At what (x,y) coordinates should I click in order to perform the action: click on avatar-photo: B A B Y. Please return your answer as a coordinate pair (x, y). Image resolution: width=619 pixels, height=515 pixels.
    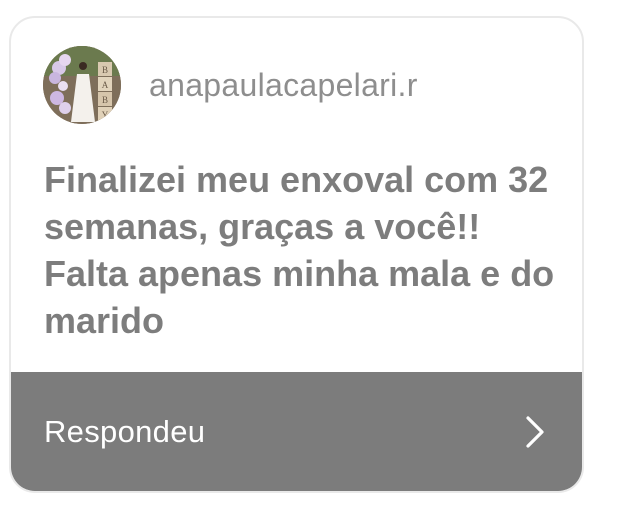
    Looking at the image, I should click on (82, 85).